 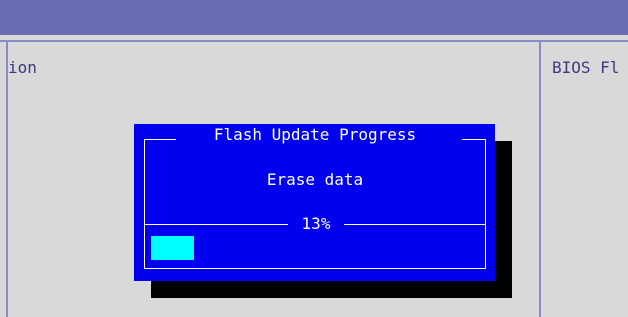 I want to click on dialog-frame-top-left, so click(x=160, y=139).